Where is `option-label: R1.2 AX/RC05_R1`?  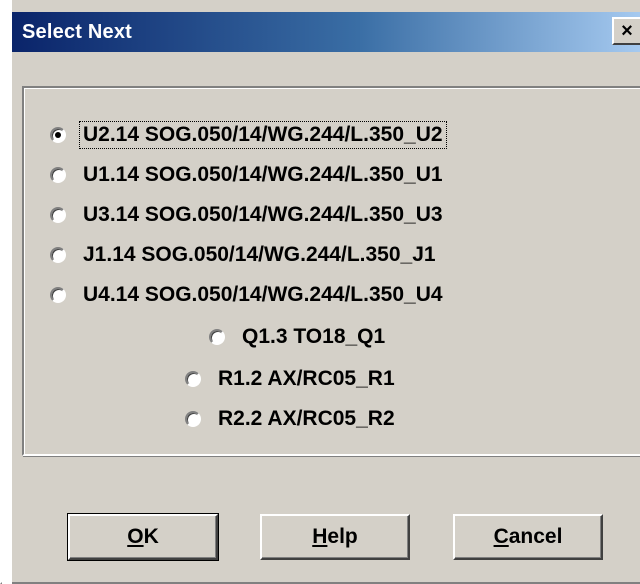
option-label: R1.2 AX/RC05_R1 is located at coordinates (306, 378).